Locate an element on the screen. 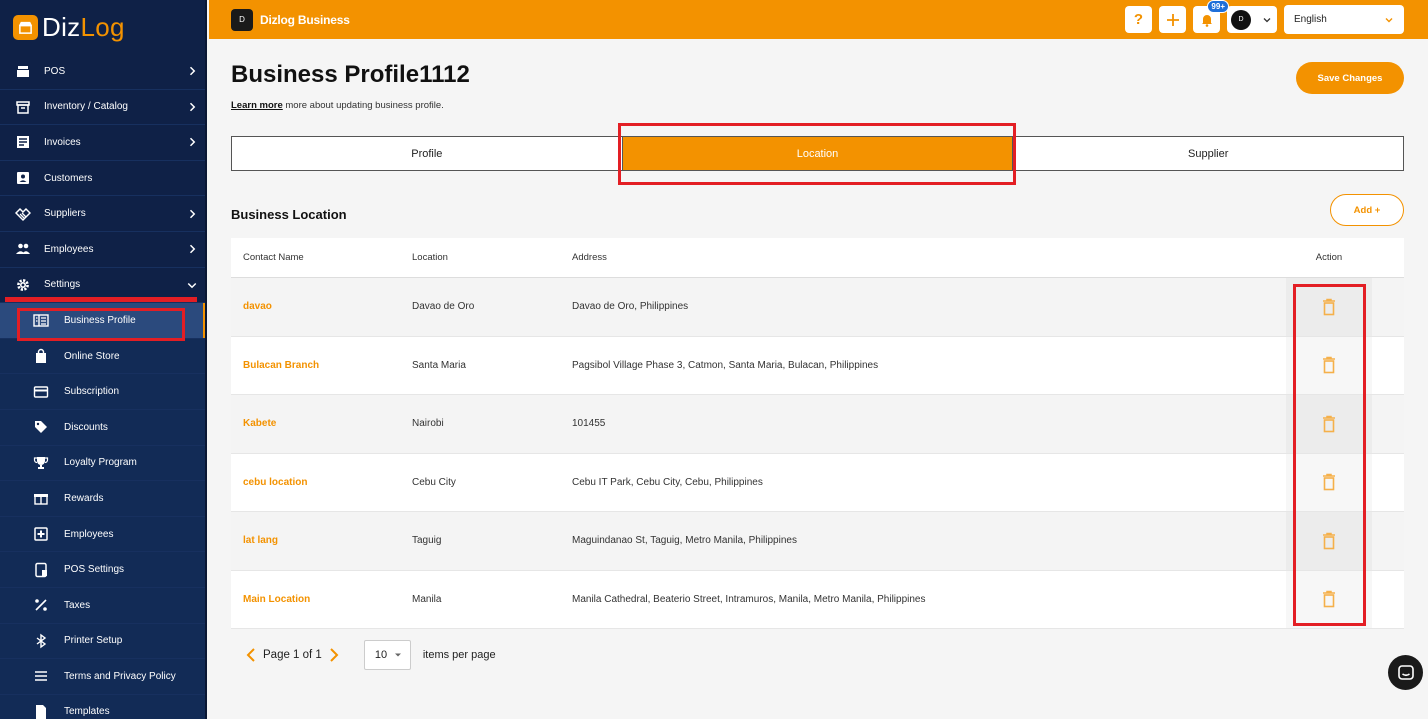  language-value: English is located at coordinates (1310, 19).